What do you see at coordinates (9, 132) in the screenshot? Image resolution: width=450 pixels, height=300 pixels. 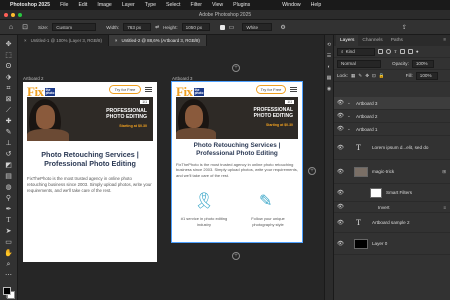 I see `brush-tool-icon: ✎` at bounding box center [9, 132].